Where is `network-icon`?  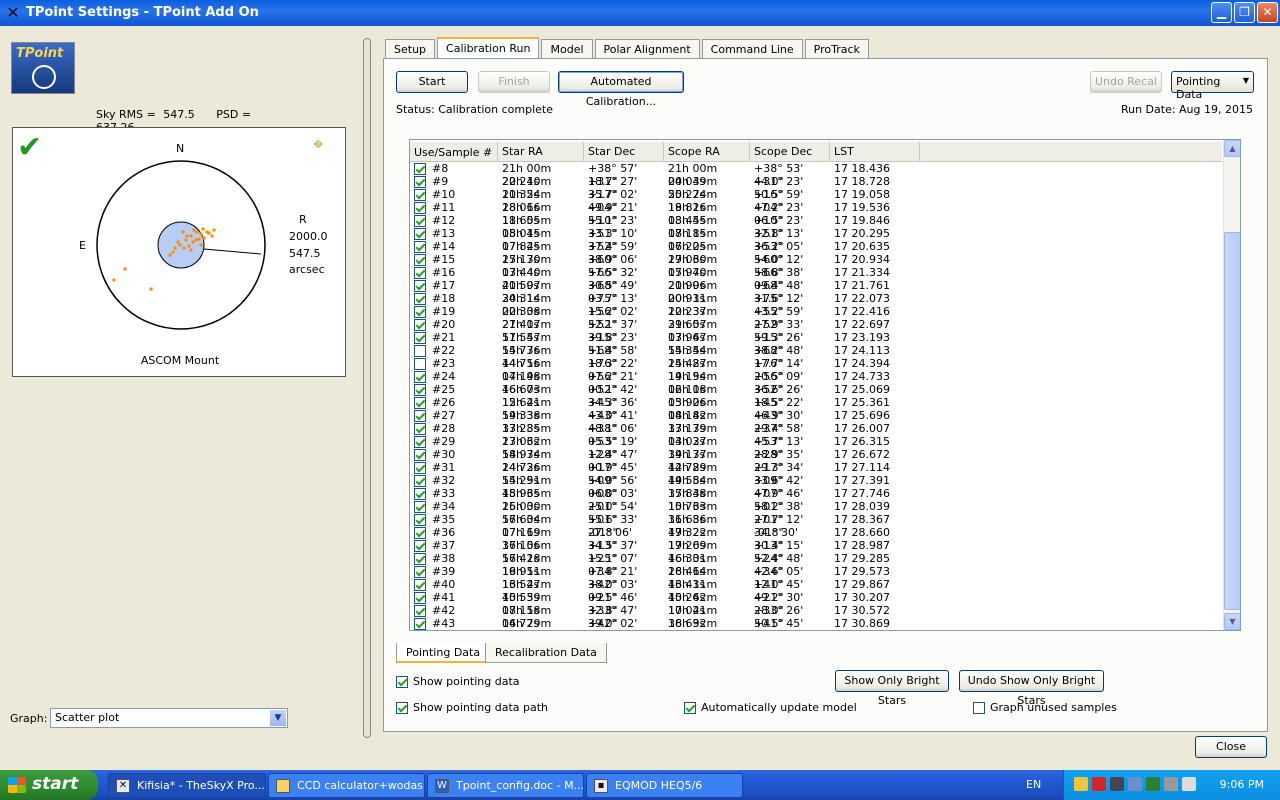
network-icon is located at coordinates (1117, 784).